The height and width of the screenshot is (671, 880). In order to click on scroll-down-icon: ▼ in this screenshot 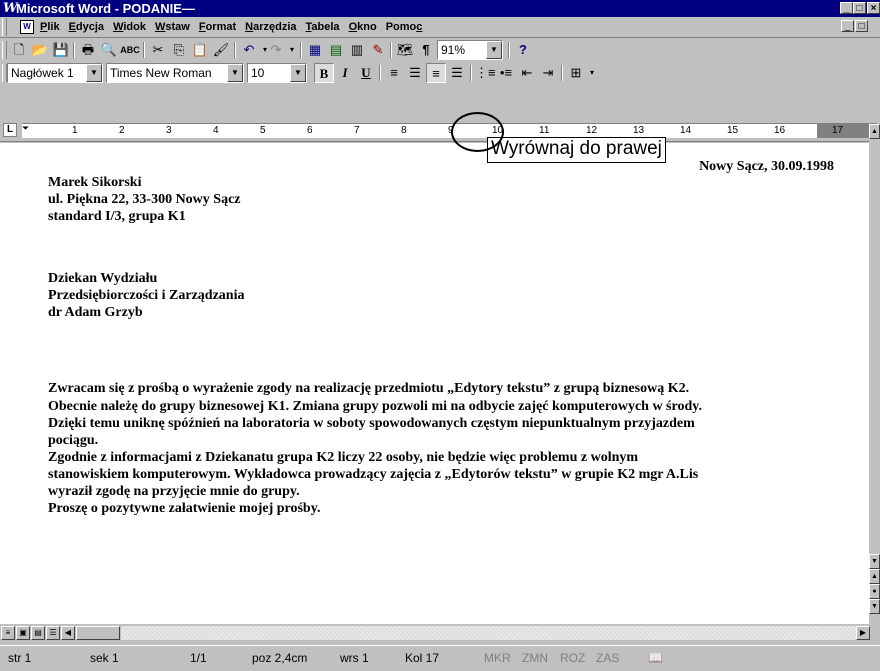, I will do `click(874, 561)`.